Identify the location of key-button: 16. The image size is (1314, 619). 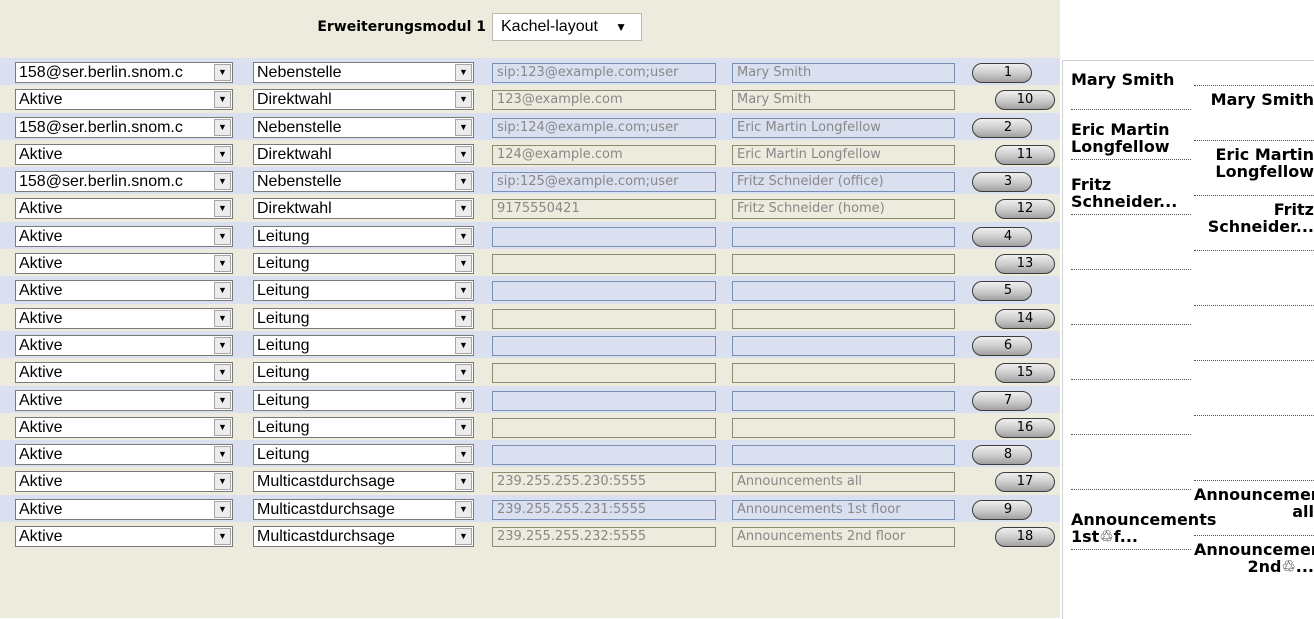
(1025, 427).